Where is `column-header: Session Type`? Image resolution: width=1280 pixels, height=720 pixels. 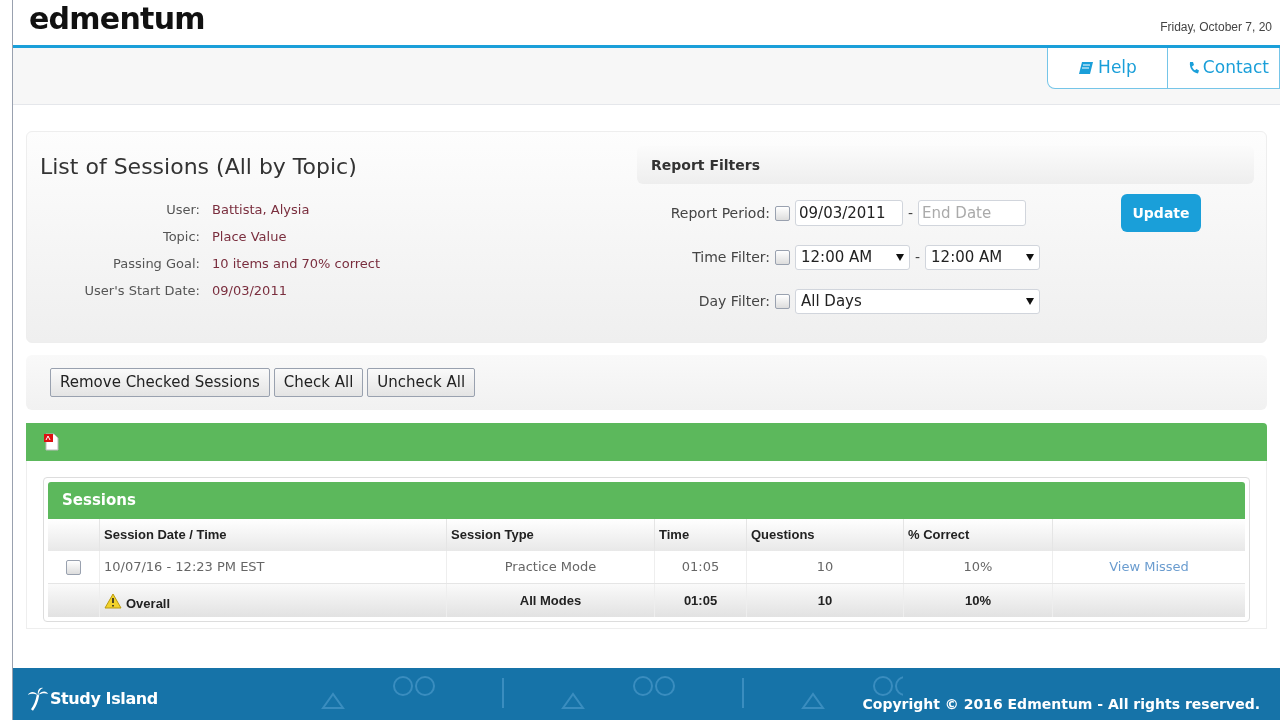 column-header: Session Type is located at coordinates (492, 535).